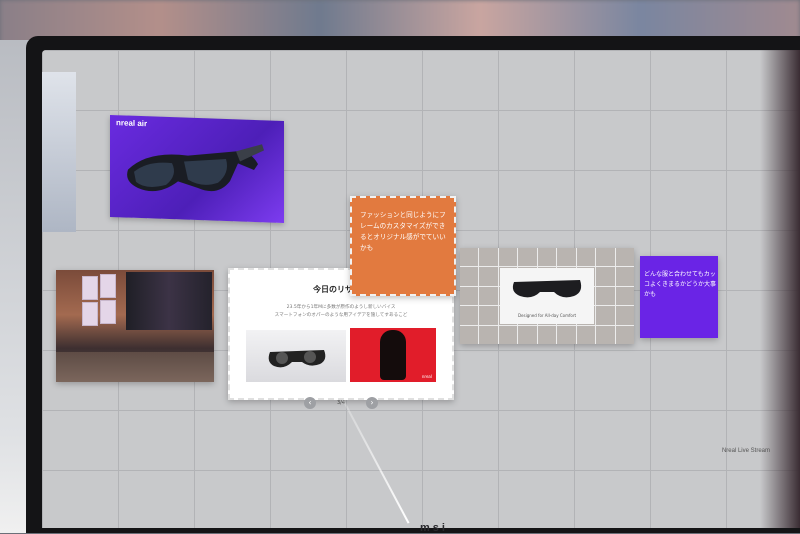  I want to click on model-image: nreal, so click(393, 355).